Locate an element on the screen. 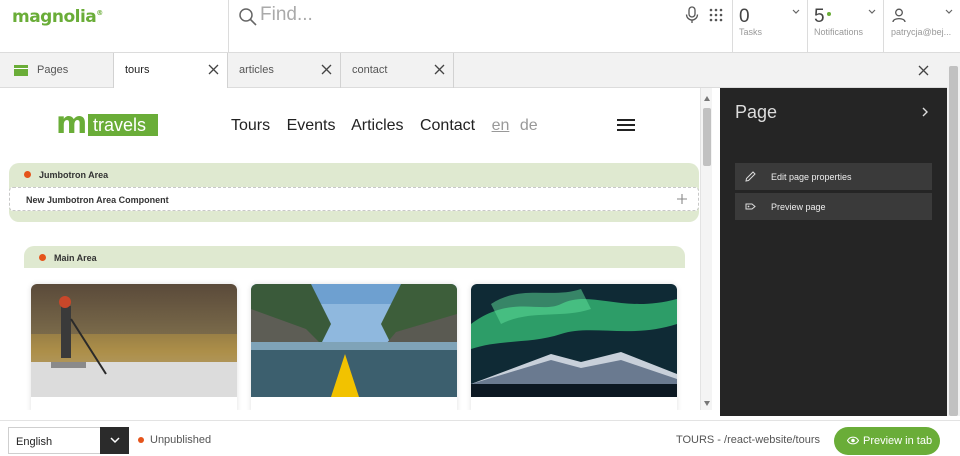  tasks-count: 0 is located at coordinates (744, 16).